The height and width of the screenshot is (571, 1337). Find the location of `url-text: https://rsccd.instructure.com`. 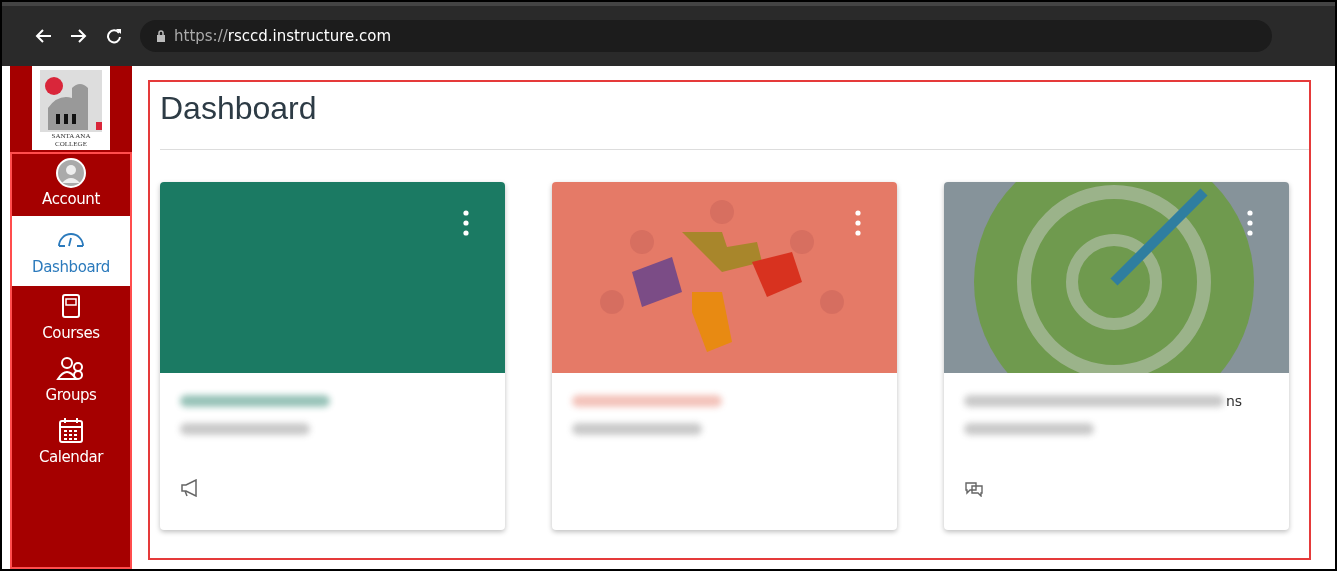

url-text: https://rsccd.instructure.com is located at coordinates (283, 36).